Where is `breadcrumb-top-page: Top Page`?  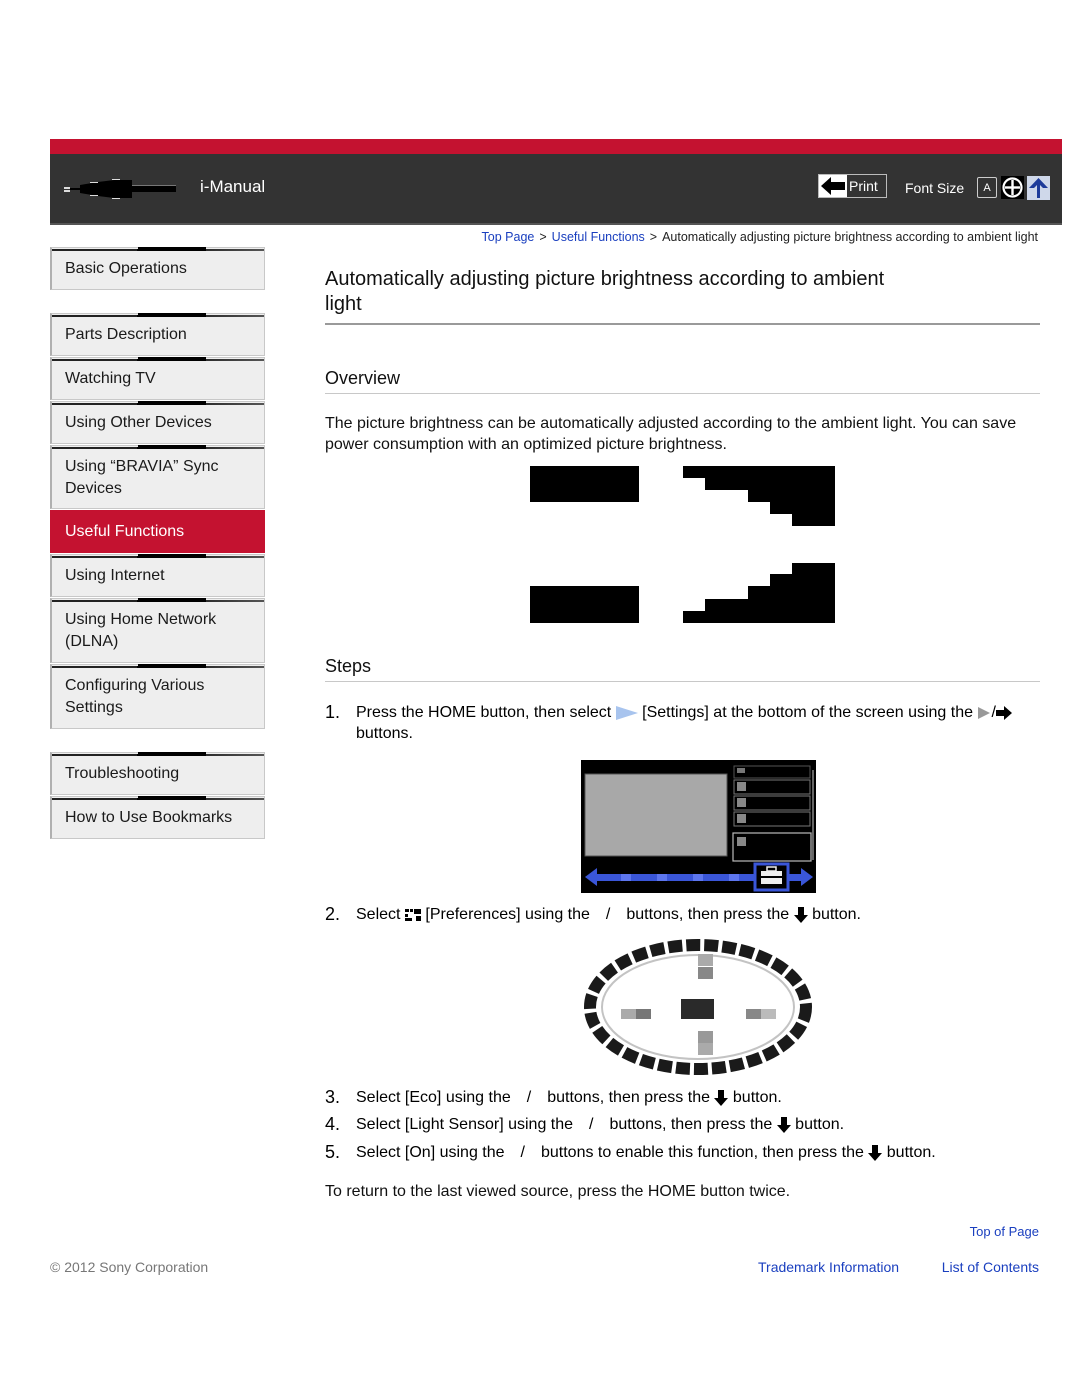
breadcrumb-top-page: Top Page is located at coordinates (508, 237).